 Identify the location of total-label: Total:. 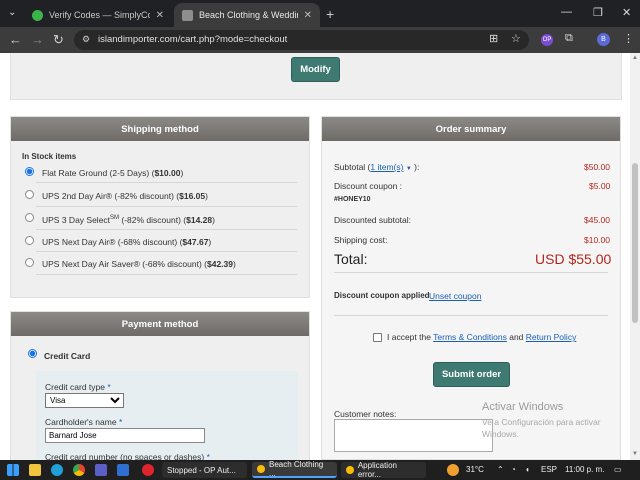
(351, 259).